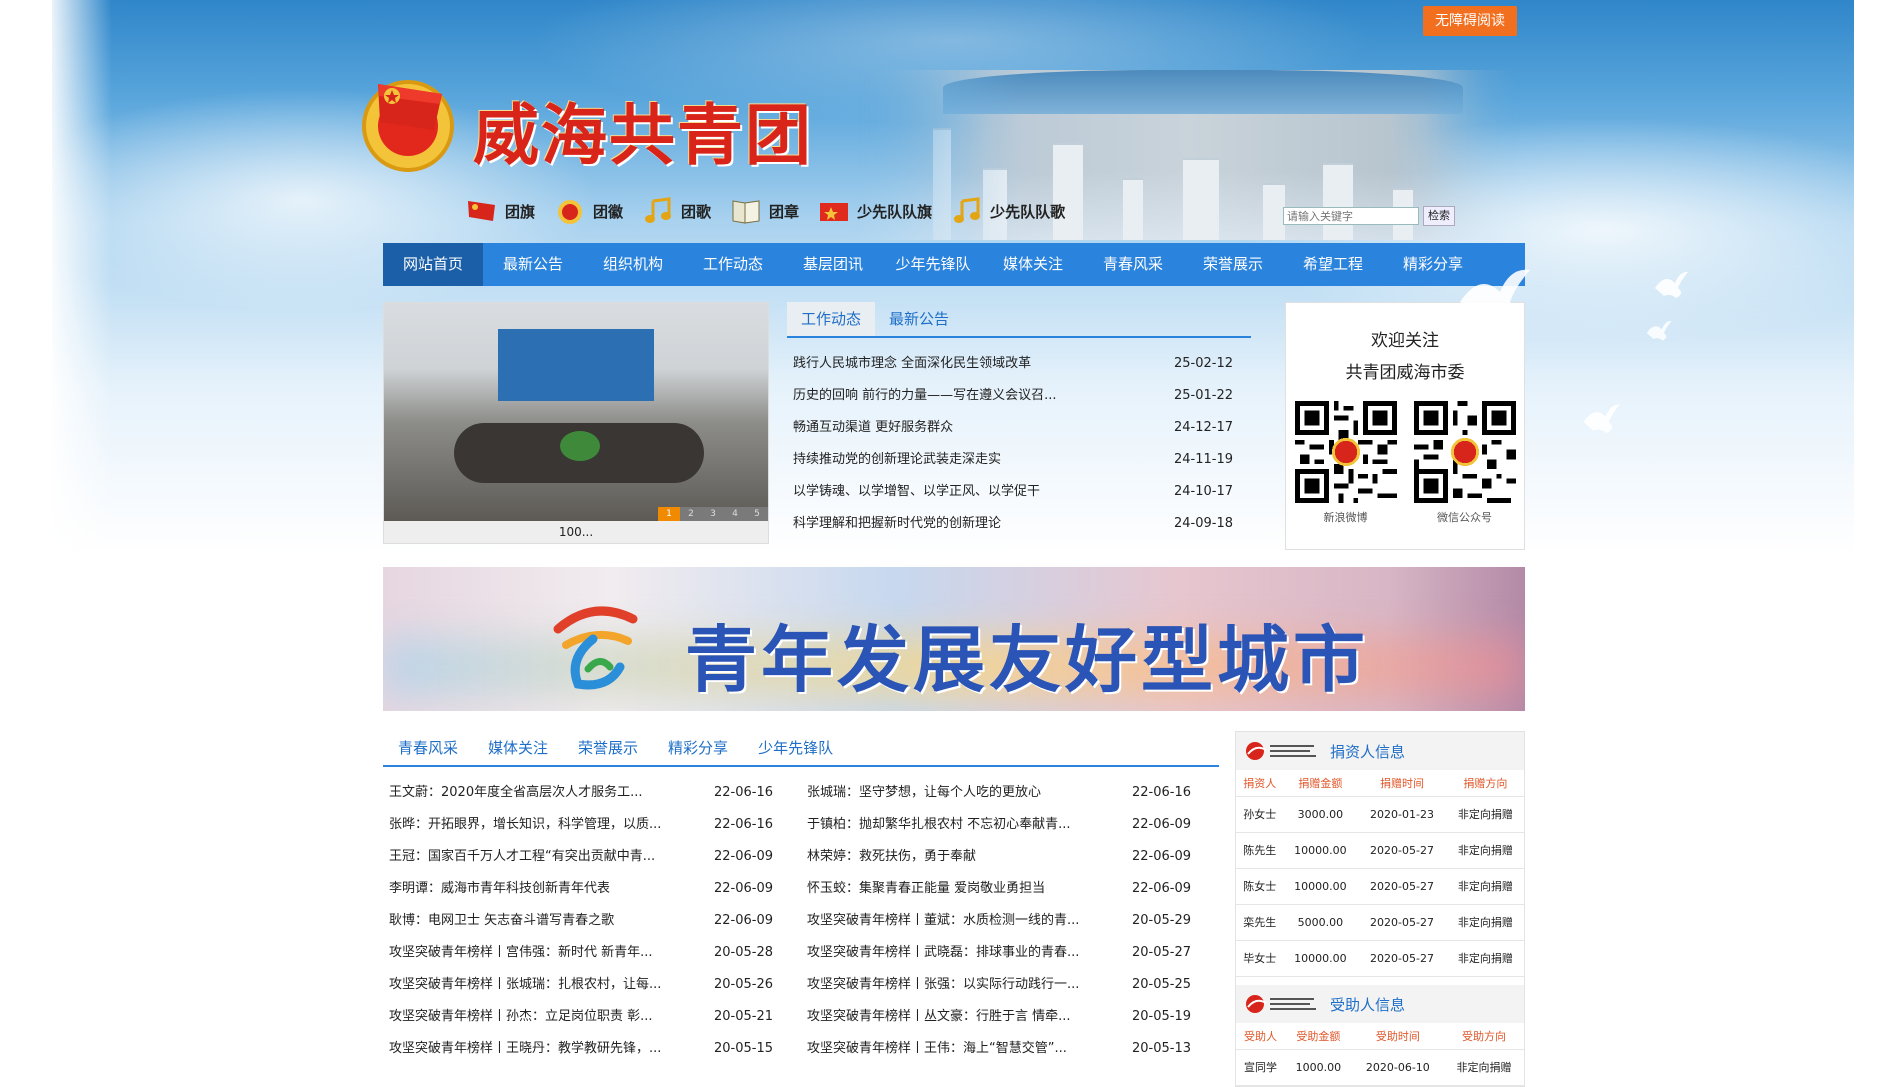 The width and height of the screenshot is (1902, 1087). Describe the element at coordinates (428, 748) in the screenshot. I see `tab-youth-style: 青春风采` at that location.